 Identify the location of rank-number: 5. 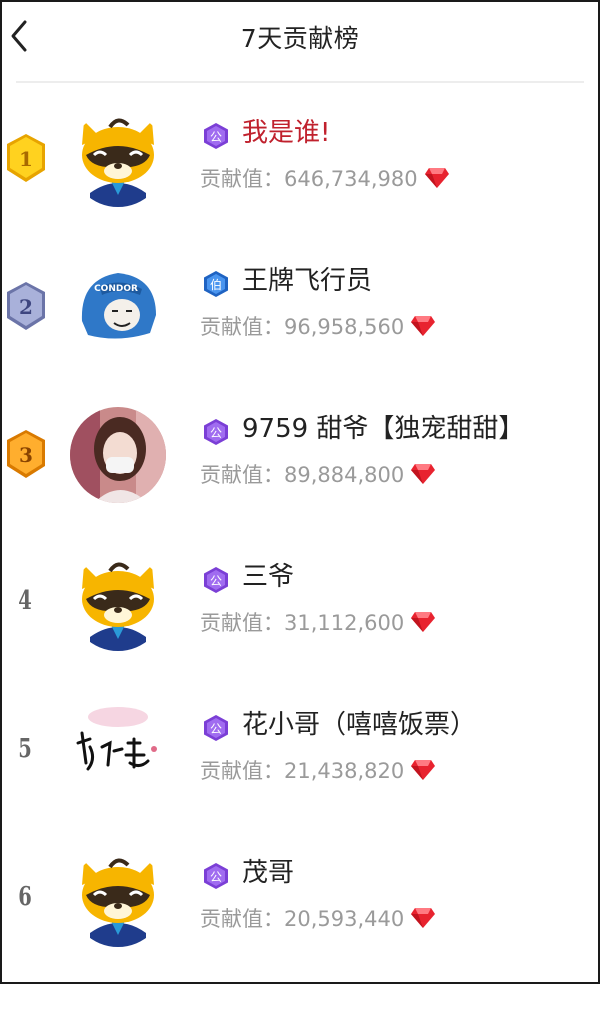
(25, 749).